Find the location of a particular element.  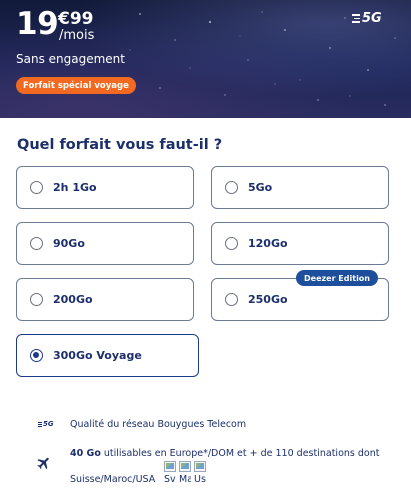

flag-morocco-alt: Ma is located at coordinates (185, 479).